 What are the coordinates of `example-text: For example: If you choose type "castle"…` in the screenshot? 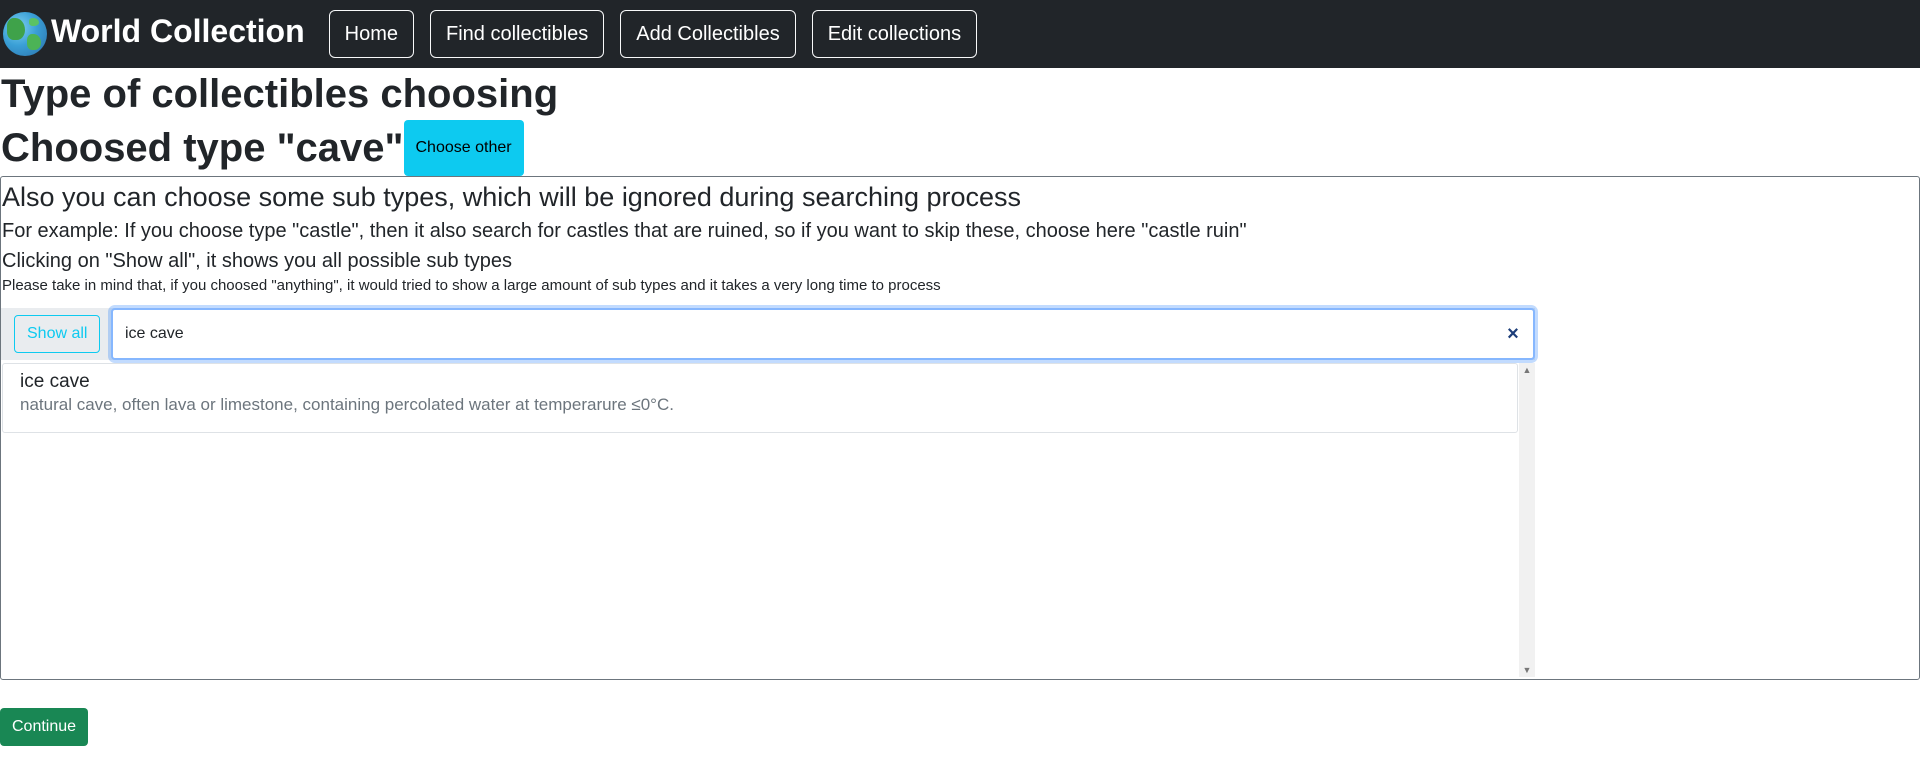 It's located at (624, 231).